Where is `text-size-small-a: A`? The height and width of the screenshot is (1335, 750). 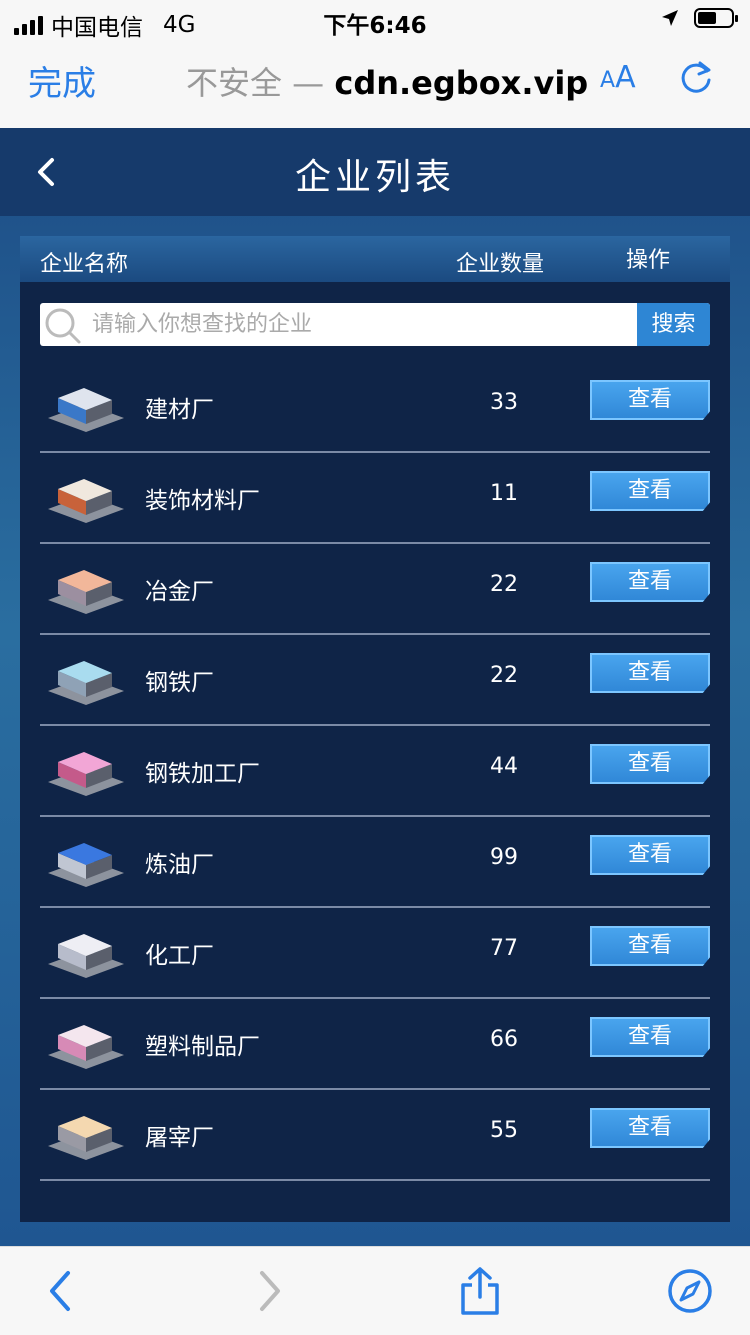 text-size-small-a: A is located at coordinates (608, 80).